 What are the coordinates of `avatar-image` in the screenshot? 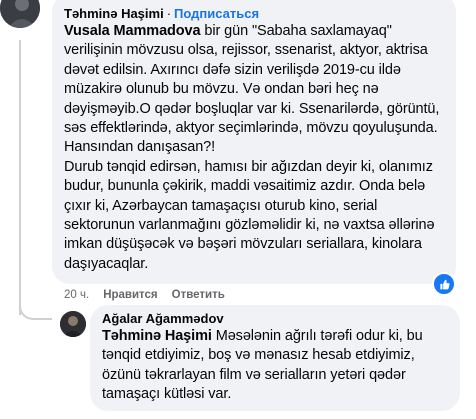 It's located at (20, 14).